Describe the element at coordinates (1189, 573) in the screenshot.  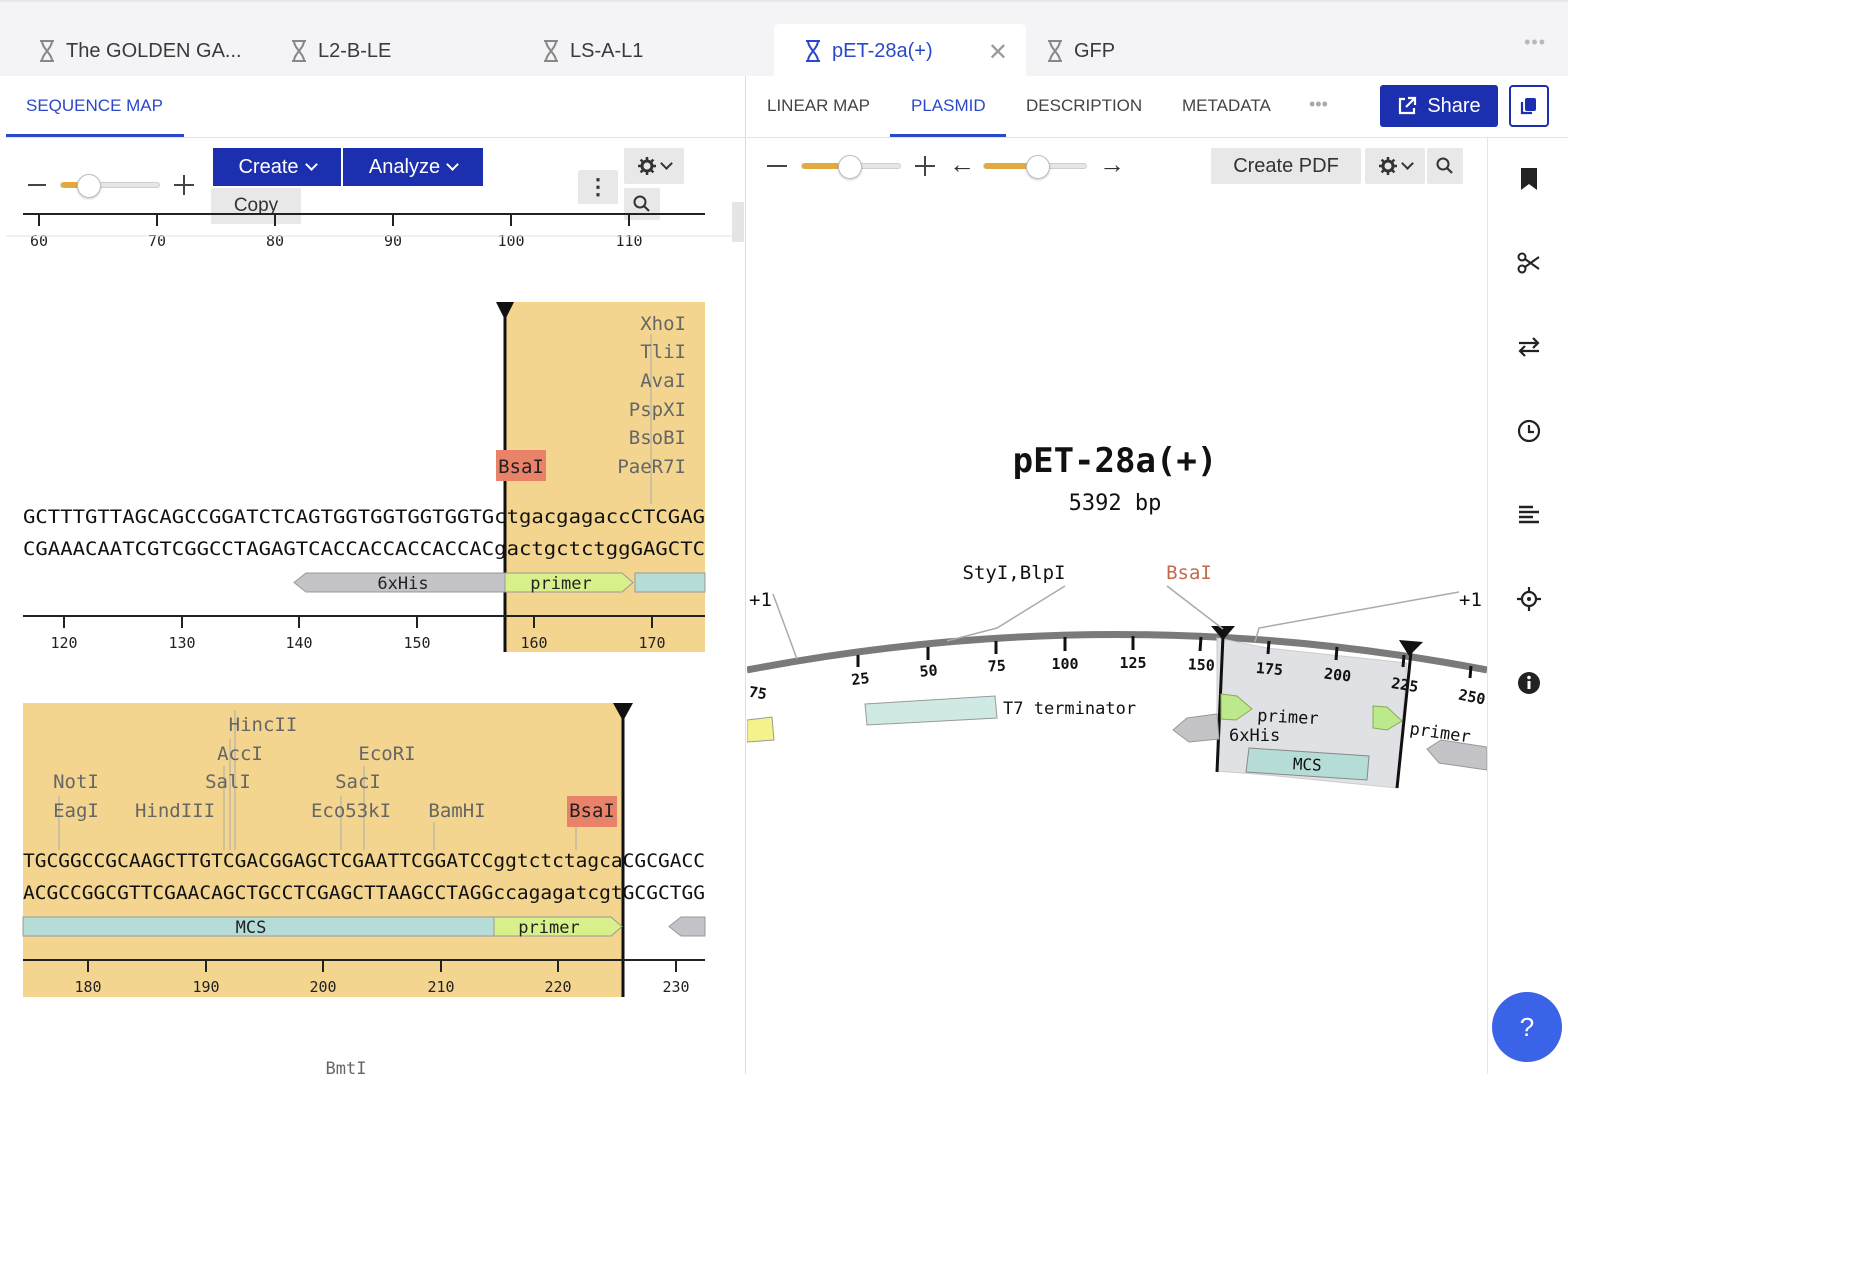
I see `enzyme-label-bsai: BsaI` at that location.